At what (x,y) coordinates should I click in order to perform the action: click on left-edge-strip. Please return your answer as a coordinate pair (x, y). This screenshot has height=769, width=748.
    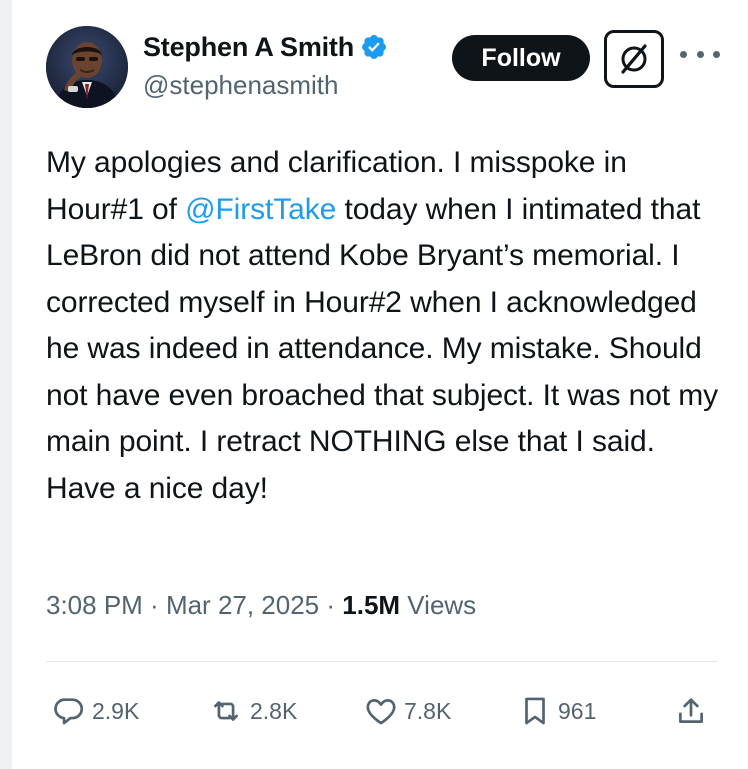
    Looking at the image, I should click on (6, 384).